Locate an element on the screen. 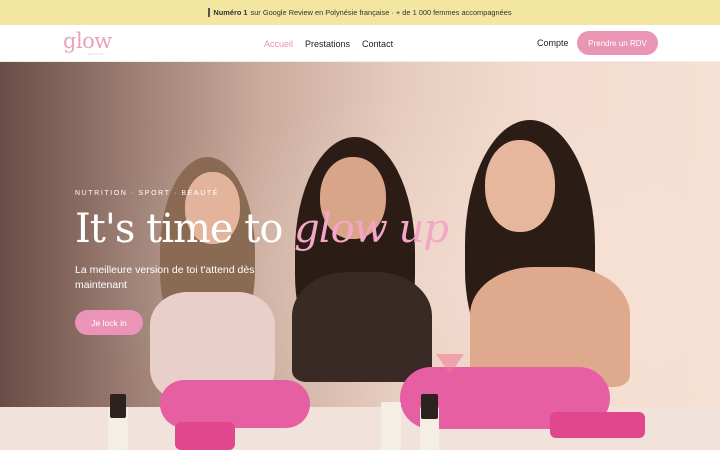 The height and width of the screenshot is (450, 720). nav-link-accueil: Accueil is located at coordinates (278, 44).